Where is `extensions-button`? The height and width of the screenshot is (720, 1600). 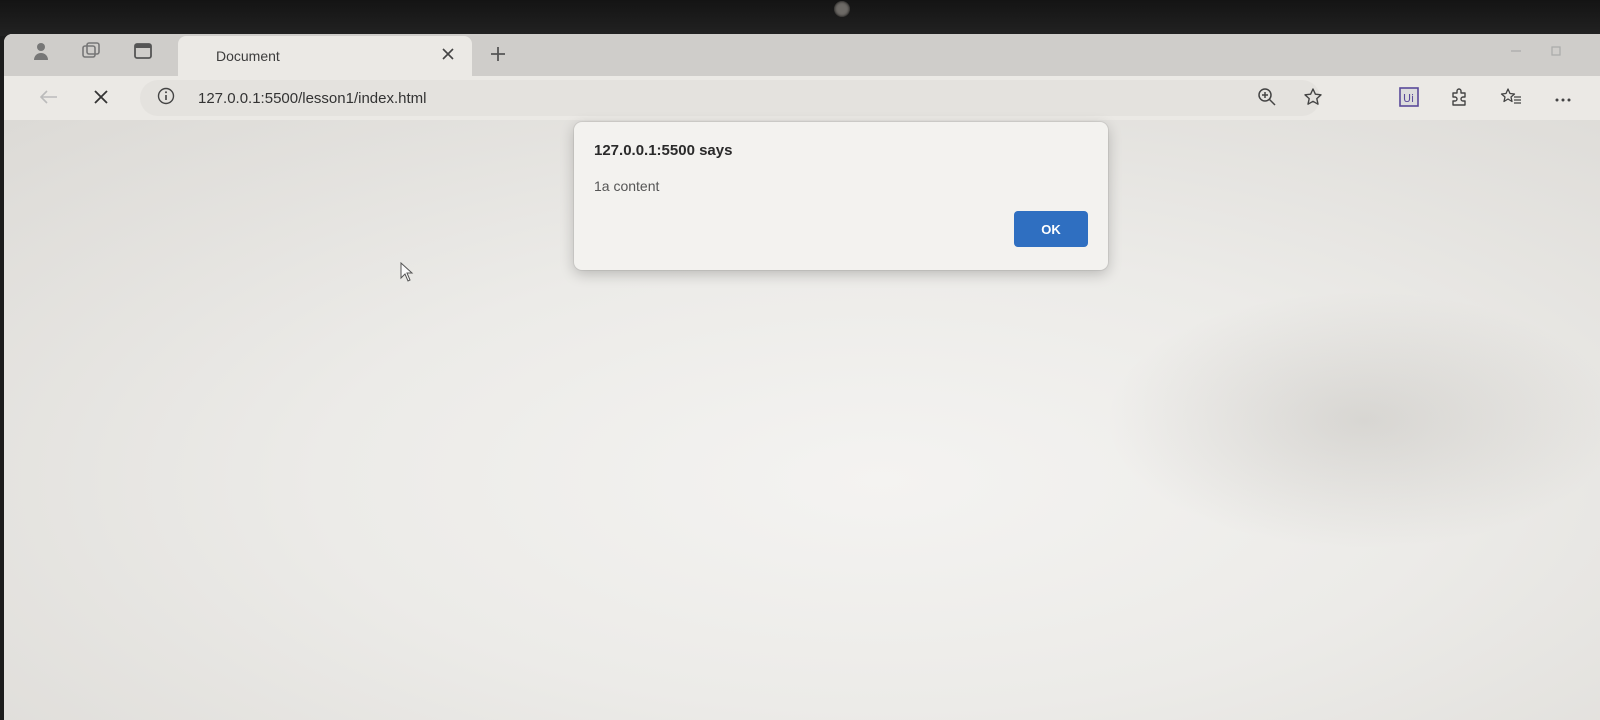 extensions-button is located at coordinates (1459, 99).